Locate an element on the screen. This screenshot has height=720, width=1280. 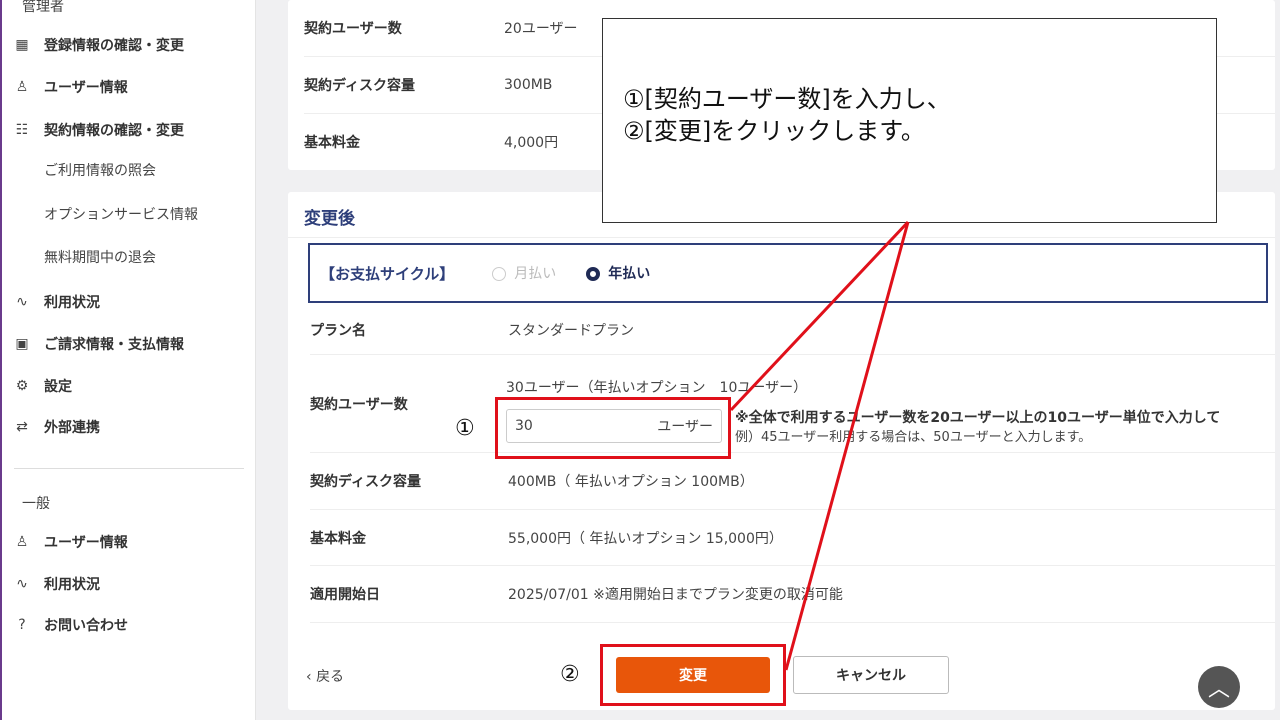
pointer-lines is located at coordinates (819, 445).